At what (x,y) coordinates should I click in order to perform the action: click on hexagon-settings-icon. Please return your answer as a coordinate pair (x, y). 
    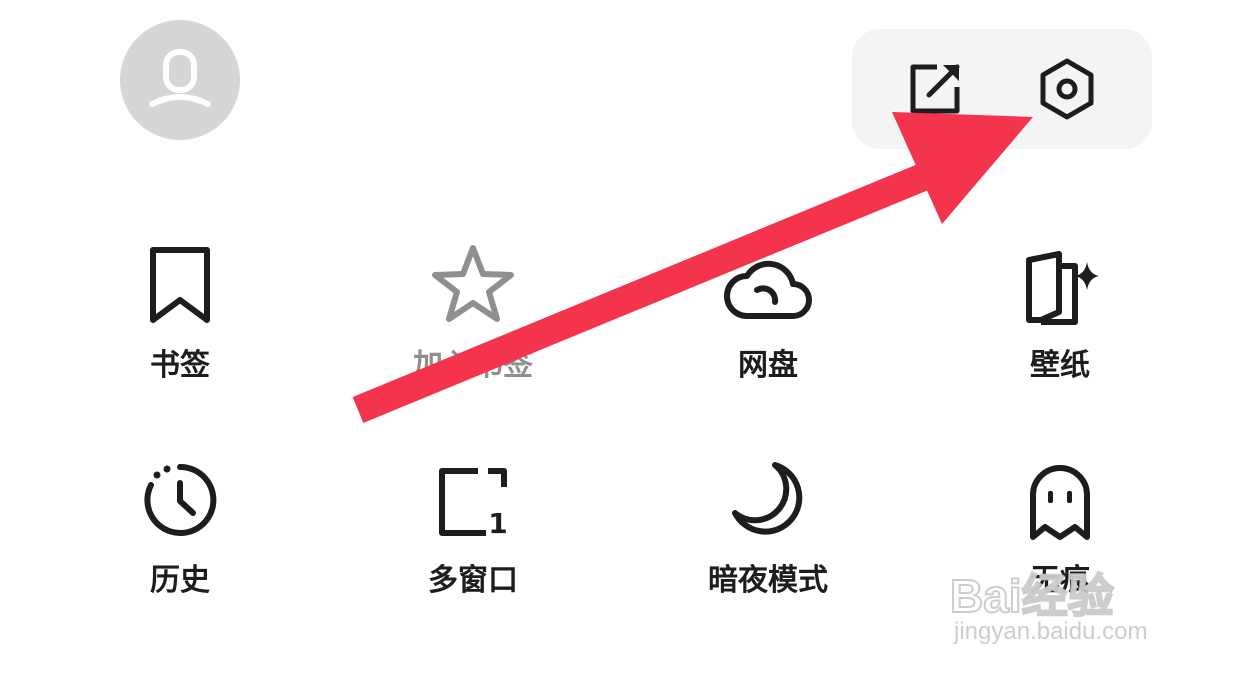
    Looking at the image, I should click on (1067, 89).